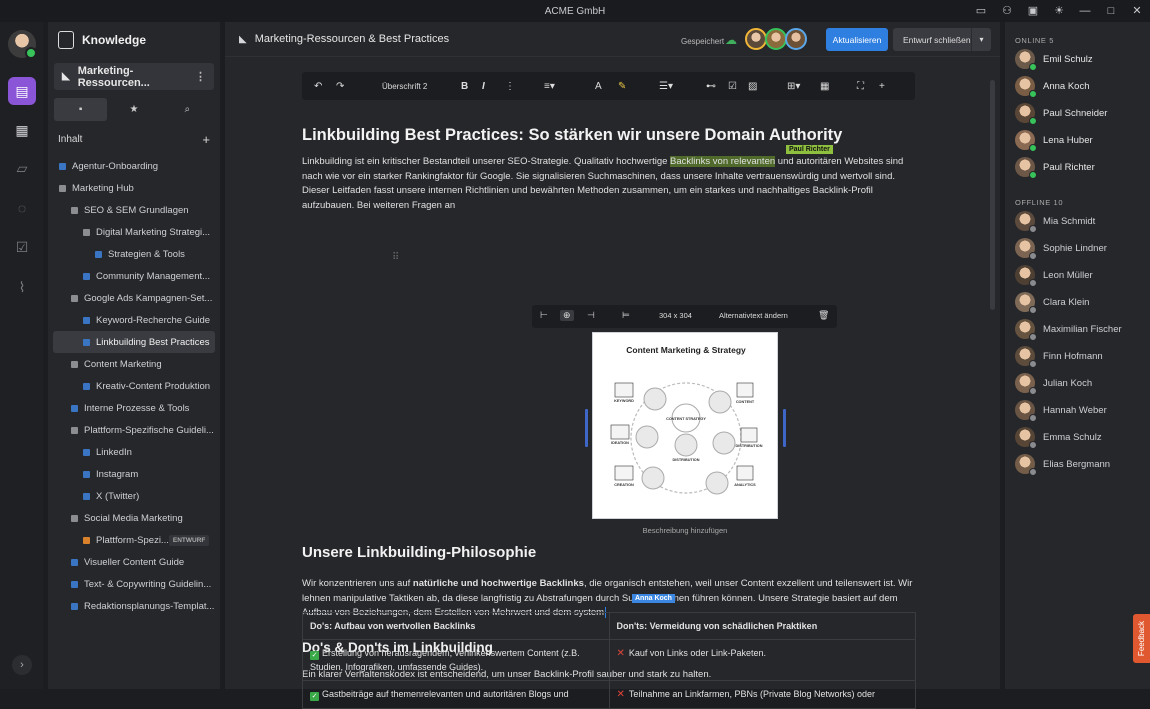  Describe the element at coordinates (1059, 11) in the screenshot. I see `theme-icon: ☀` at that location.